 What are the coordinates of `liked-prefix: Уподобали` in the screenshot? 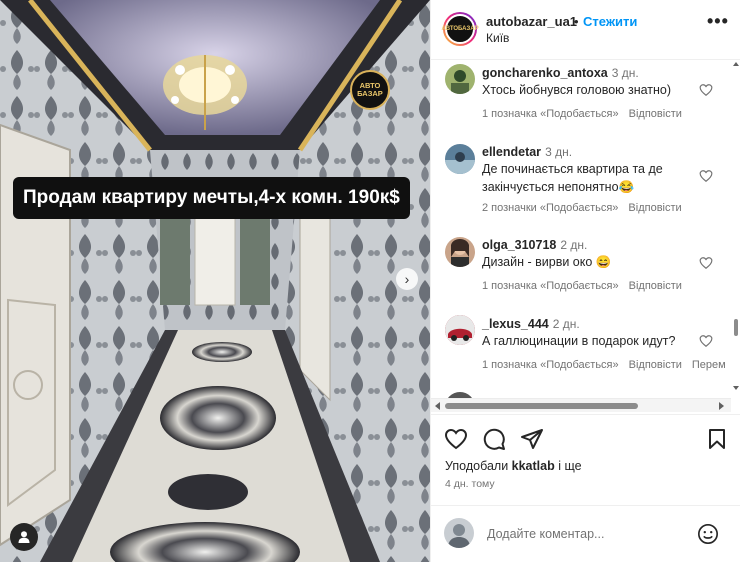 It's located at (477, 466).